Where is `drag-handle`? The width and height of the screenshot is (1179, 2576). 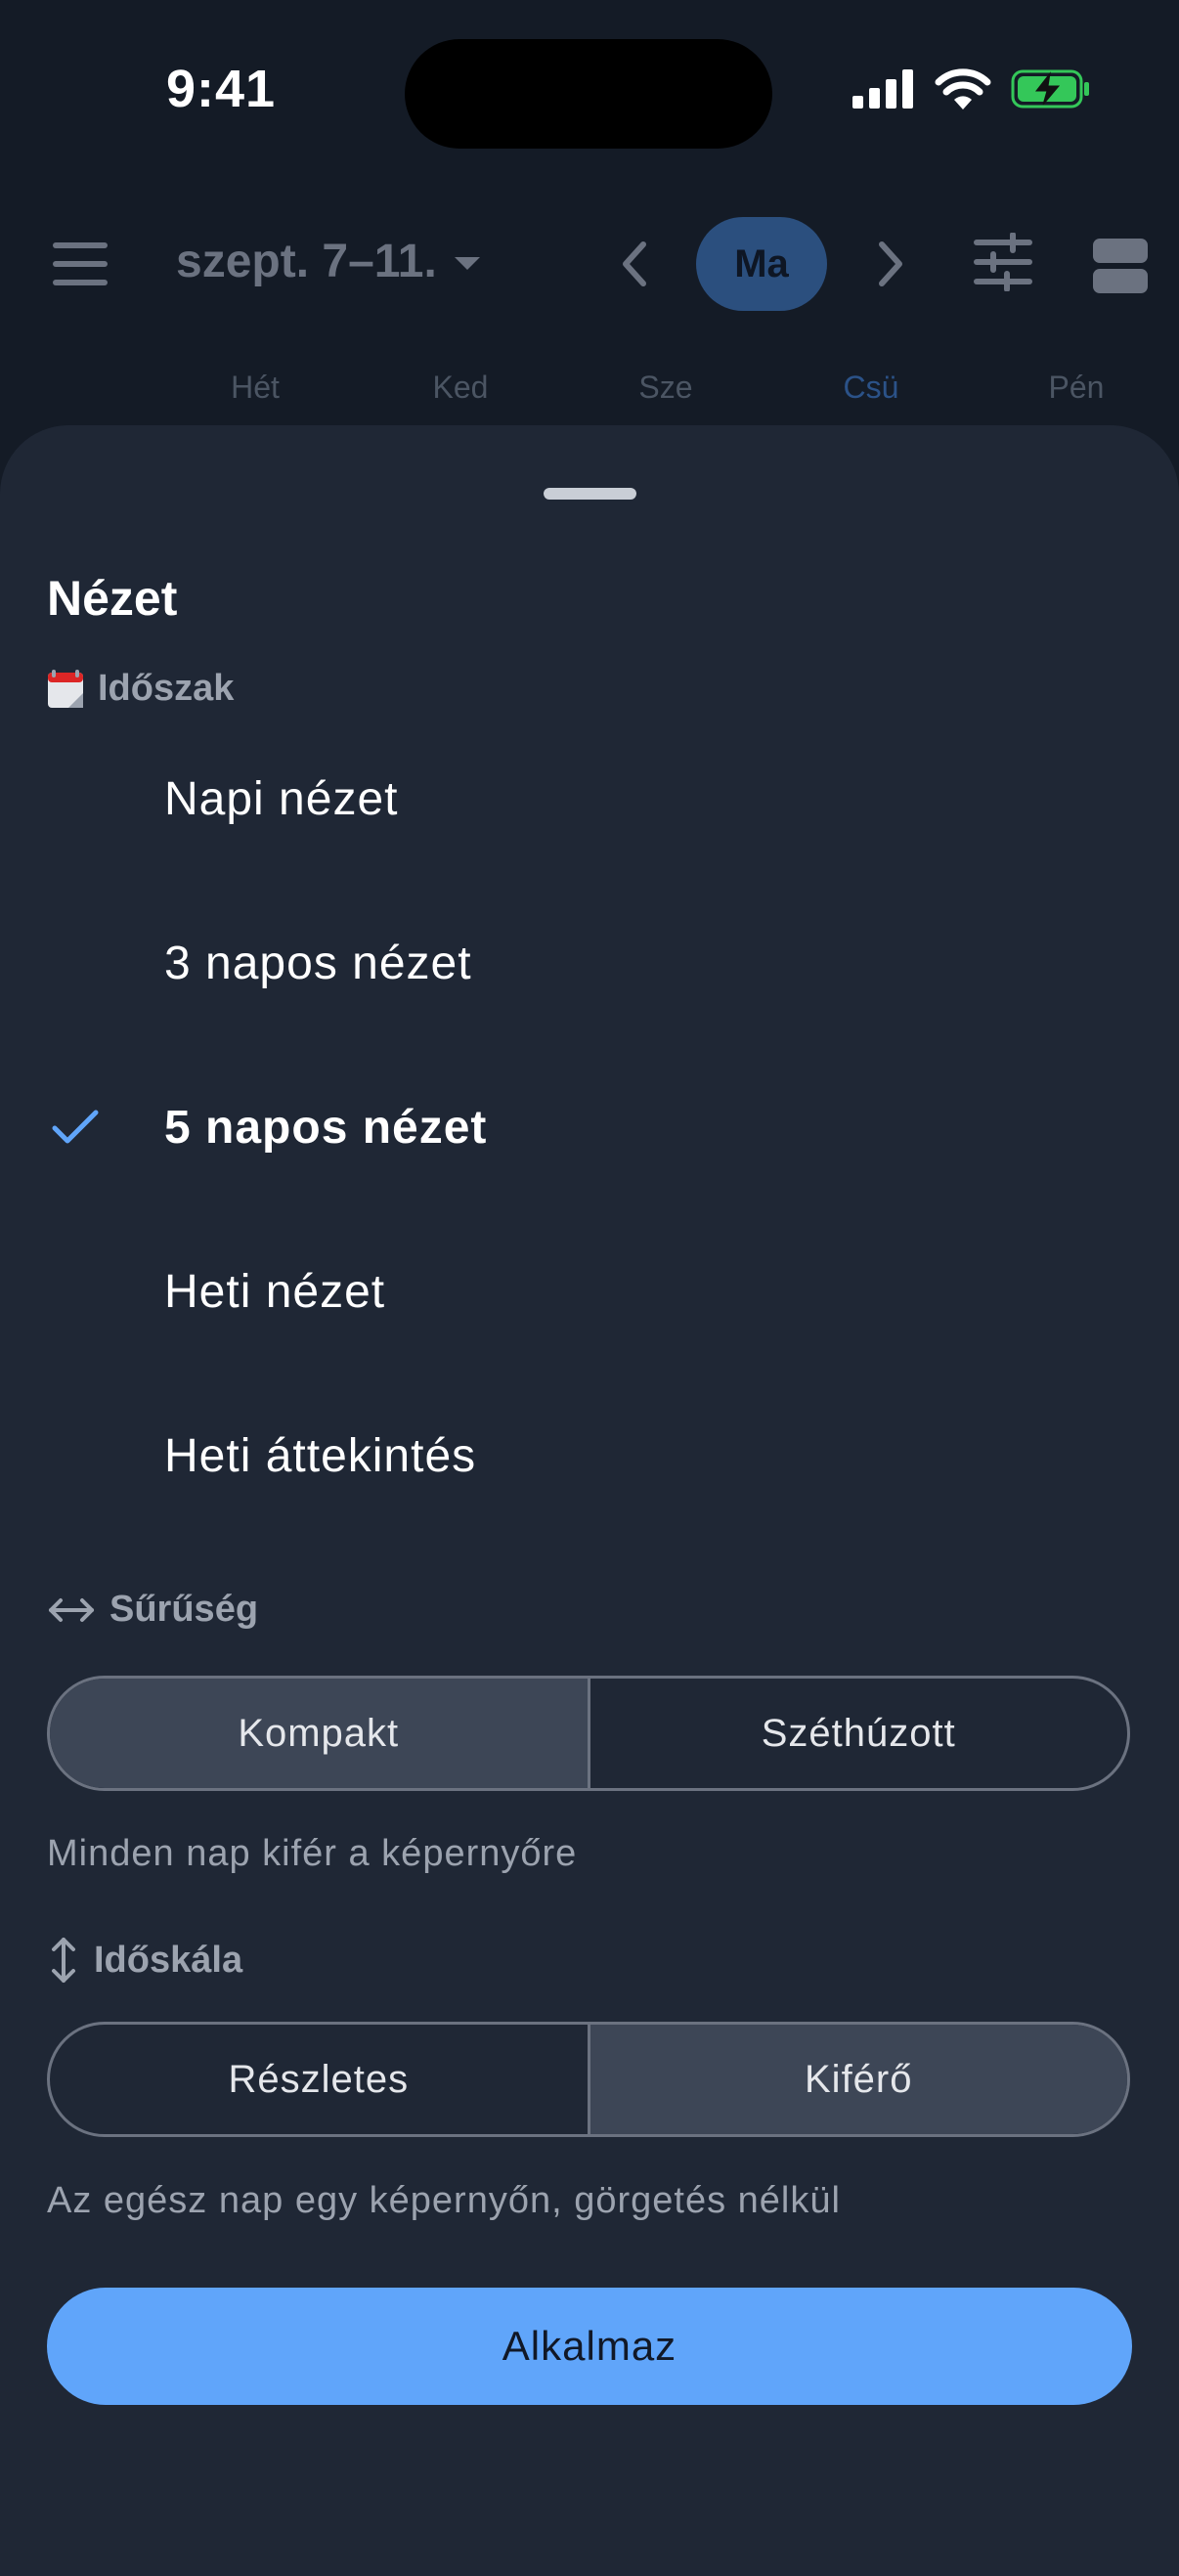
drag-handle is located at coordinates (590, 494).